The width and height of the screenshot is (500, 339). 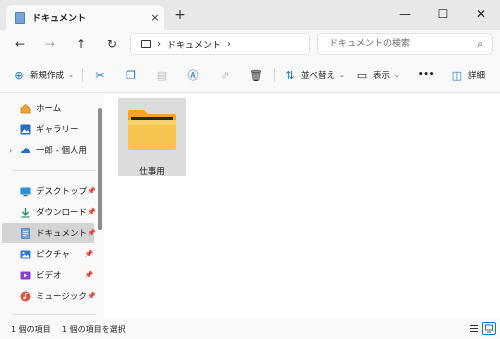 What do you see at coordinates (62, 213) in the screenshot?
I see `sidebar-item-label: ダウンロード` at bounding box center [62, 213].